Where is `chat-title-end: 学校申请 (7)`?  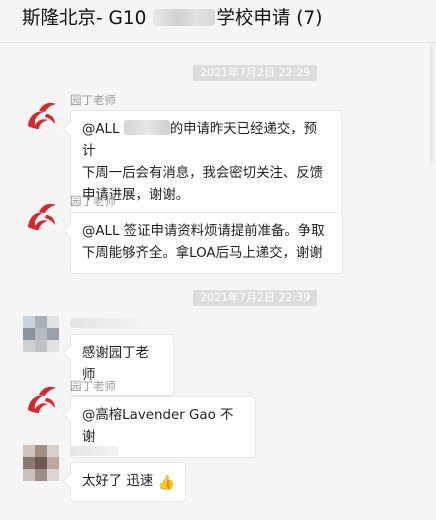
chat-title-end: 学校申请 (7) is located at coordinates (269, 18).